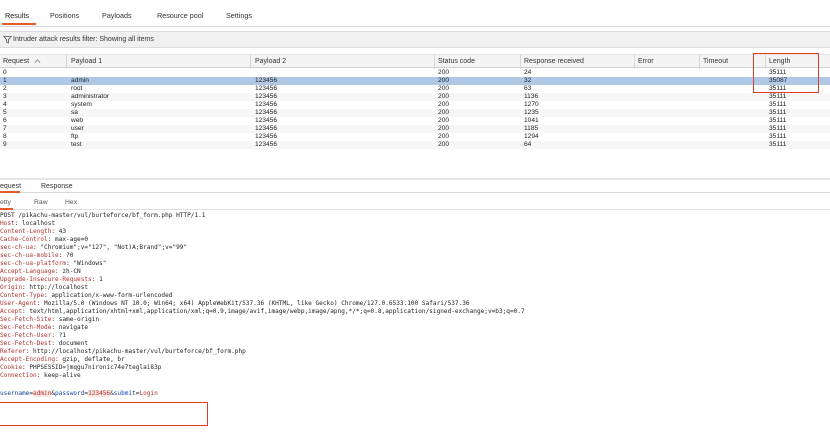 This screenshot has height=432, width=830. I want to click on column-header-payload-2: Payload 2, so click(270, 61).